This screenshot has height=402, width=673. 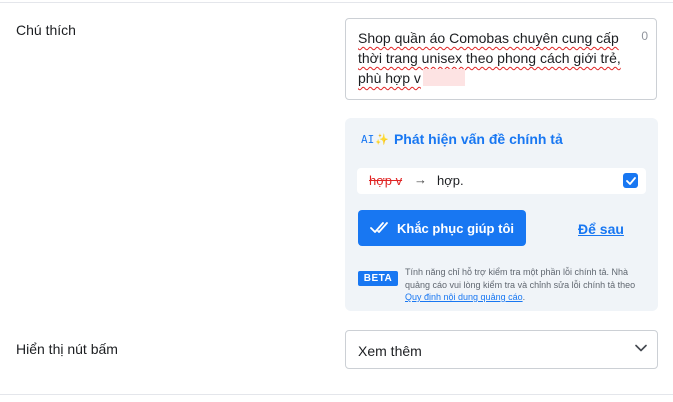 What do you see at coordinates (368, 139) in the screenshot?
I see `ai-badge: AI` at bounding box center [368, 139].